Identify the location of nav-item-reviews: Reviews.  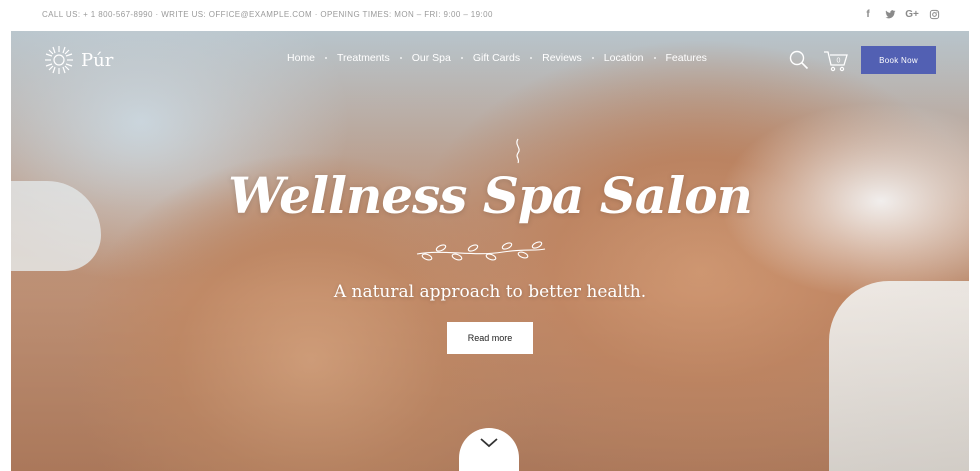
(562, 58).